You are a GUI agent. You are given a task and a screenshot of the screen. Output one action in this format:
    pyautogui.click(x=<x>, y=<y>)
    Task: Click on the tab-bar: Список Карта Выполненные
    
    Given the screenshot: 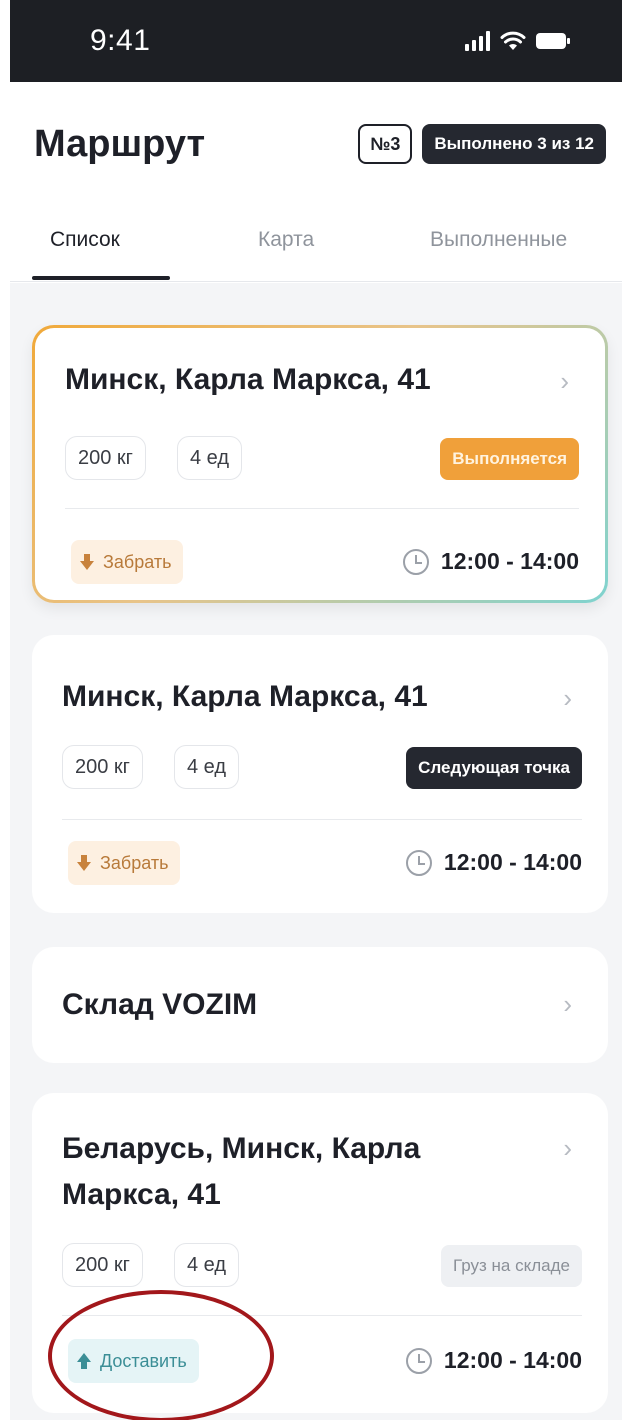 What is the action you would take?
    pyautogui.click(x=316, y=241)
    